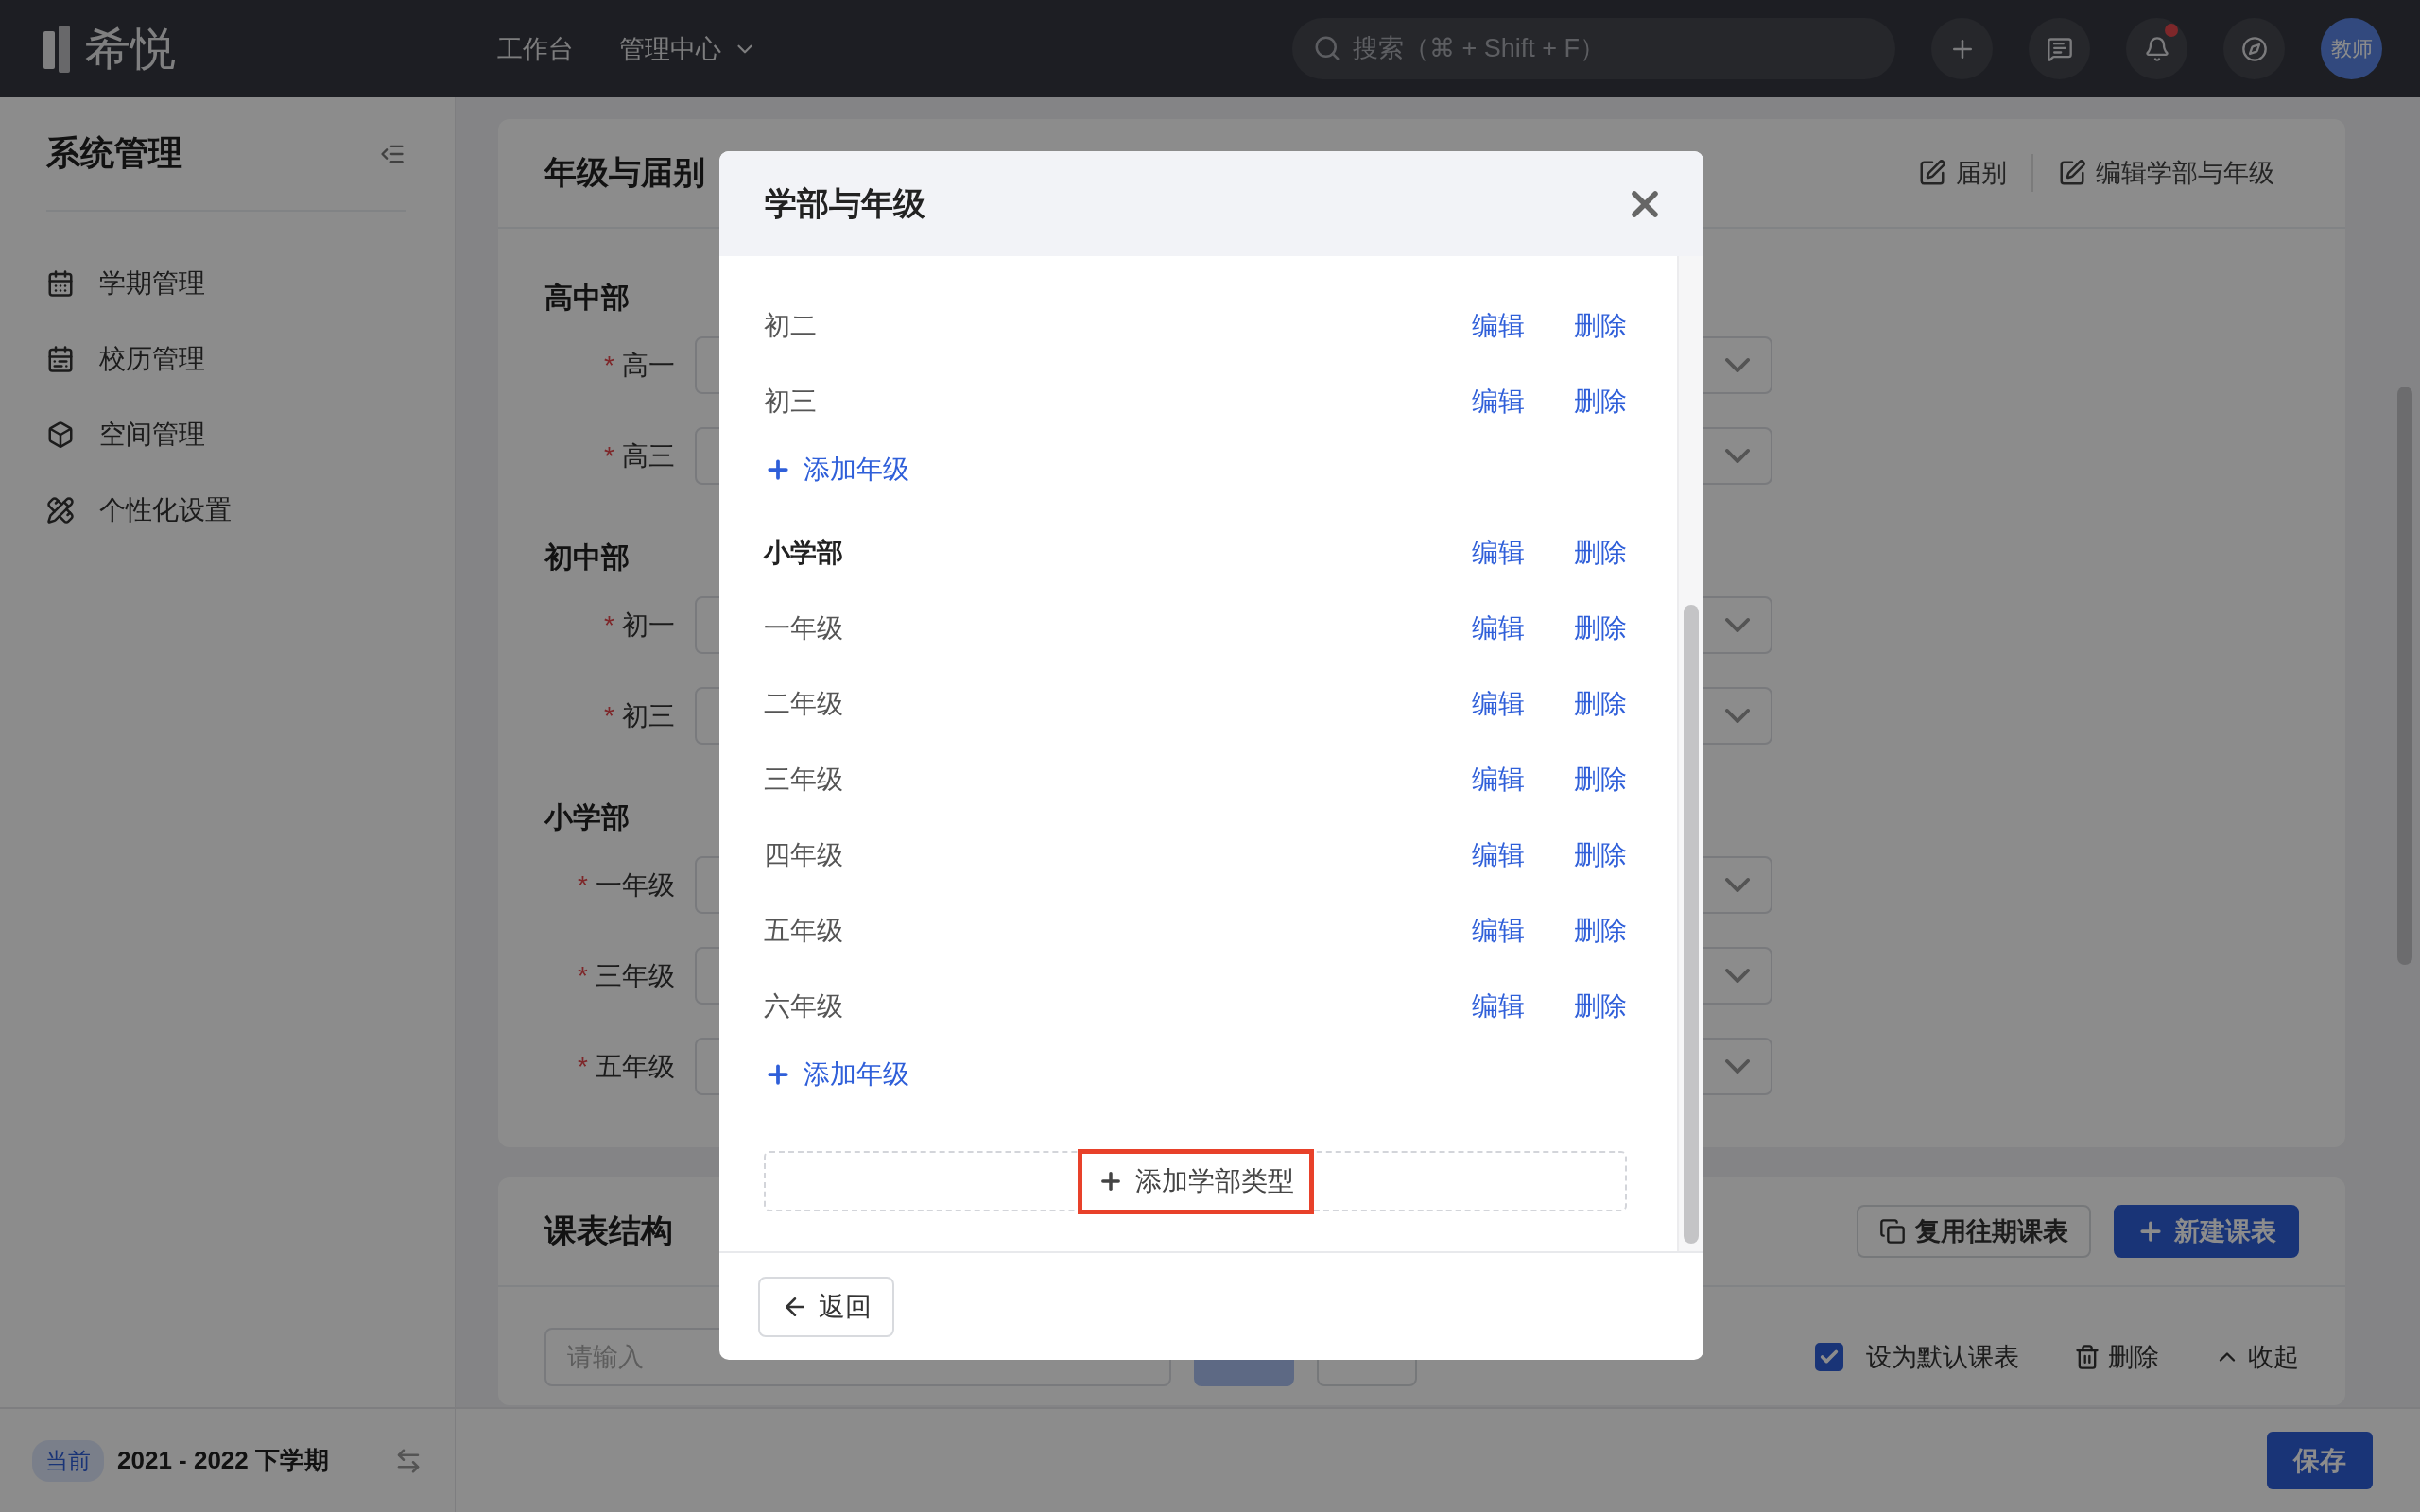 The height and width of the screenshot is (1512, 2420). I want to click on field-label: 初三, so click(648, 715).